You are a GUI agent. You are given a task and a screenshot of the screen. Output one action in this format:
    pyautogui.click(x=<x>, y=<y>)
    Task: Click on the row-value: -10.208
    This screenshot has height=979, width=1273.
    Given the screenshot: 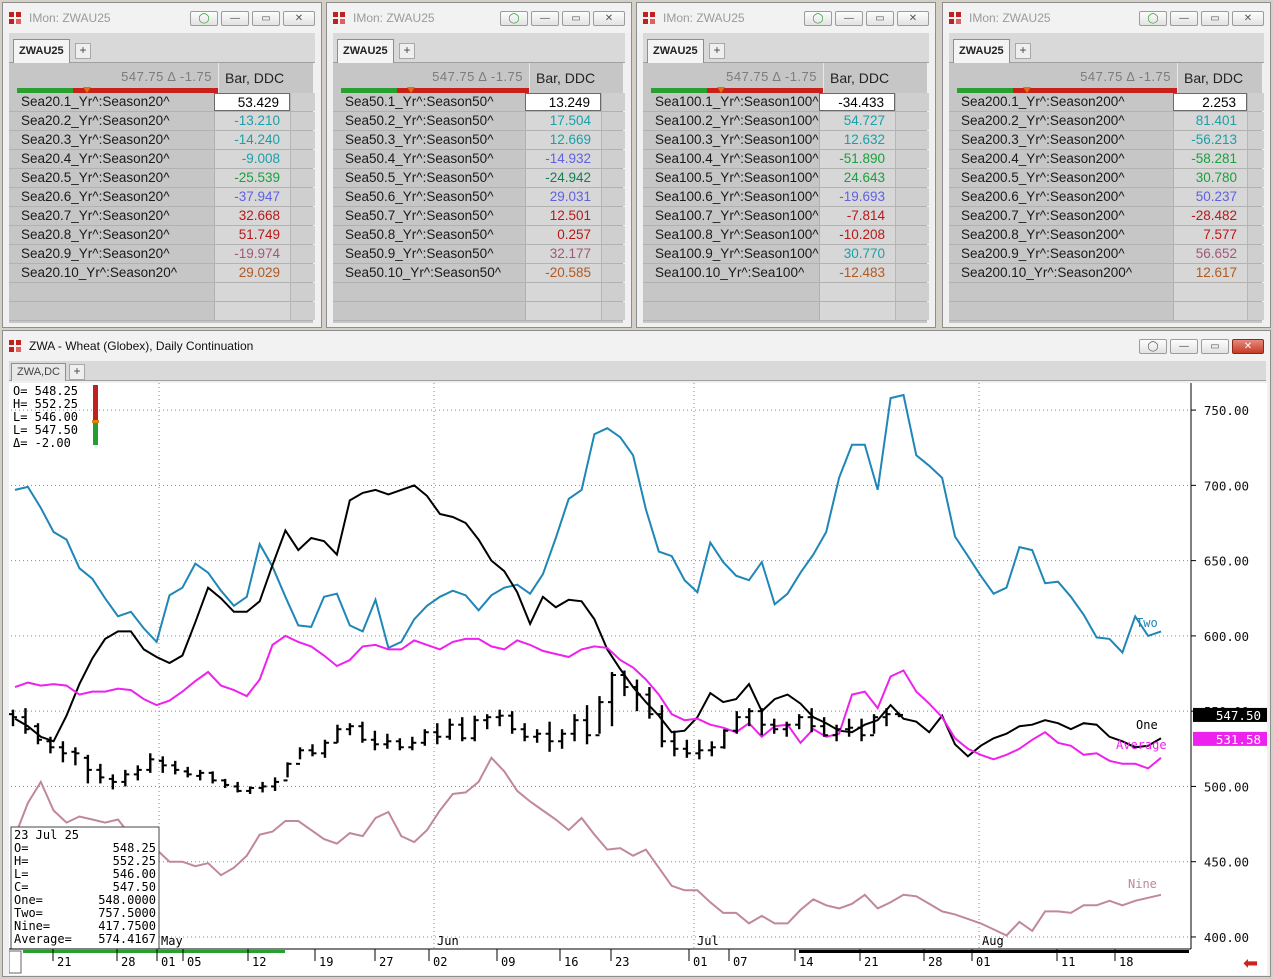 What is the action you would take?
    pyautogui.click(x=857, y=235)
    